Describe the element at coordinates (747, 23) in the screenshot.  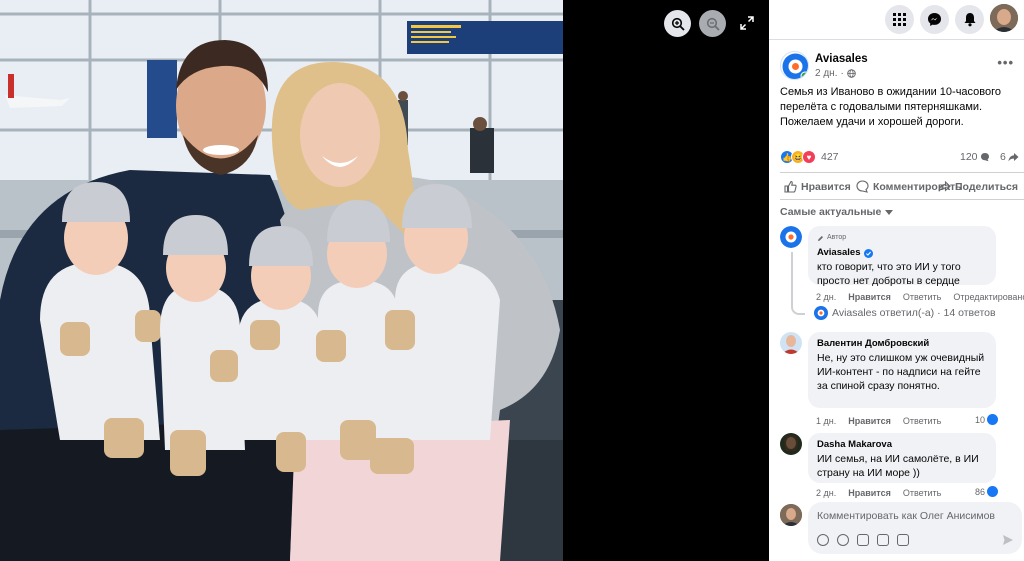
I see `expand-arrows-icon` at that location.